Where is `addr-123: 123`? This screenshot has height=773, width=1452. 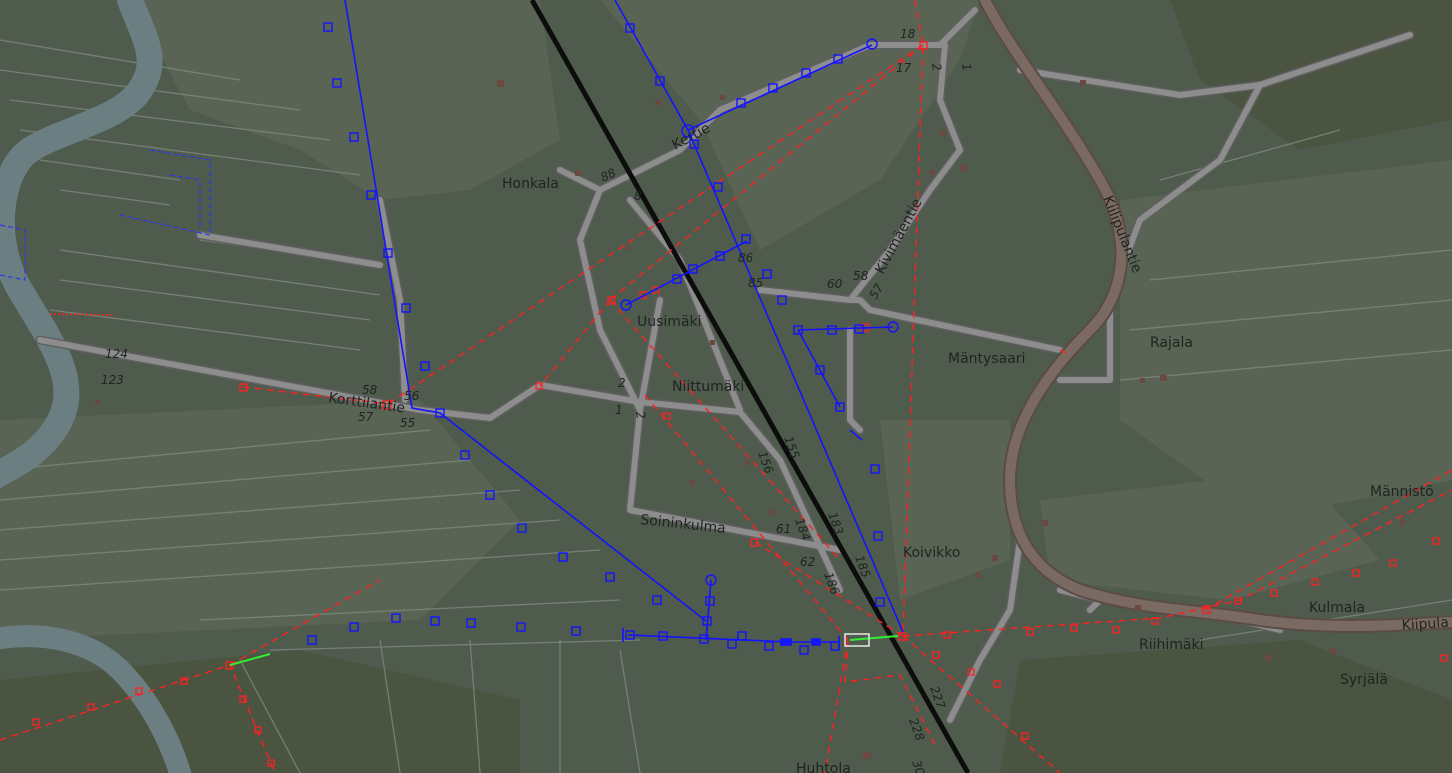 addr-123: 123 is located at coordinates (112, 380).